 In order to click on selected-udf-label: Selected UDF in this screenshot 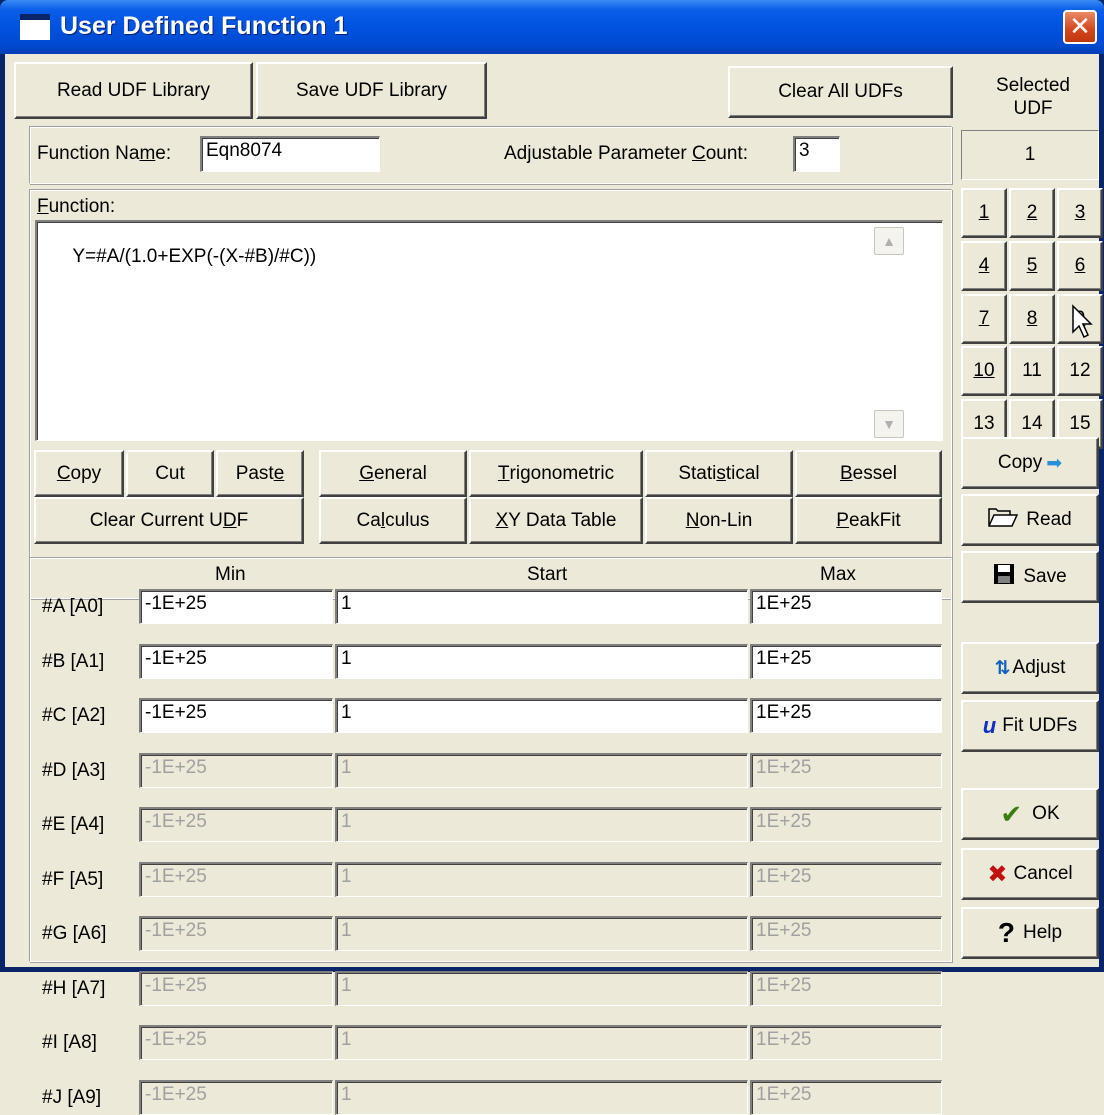, I will do `click(1033, 97)`.